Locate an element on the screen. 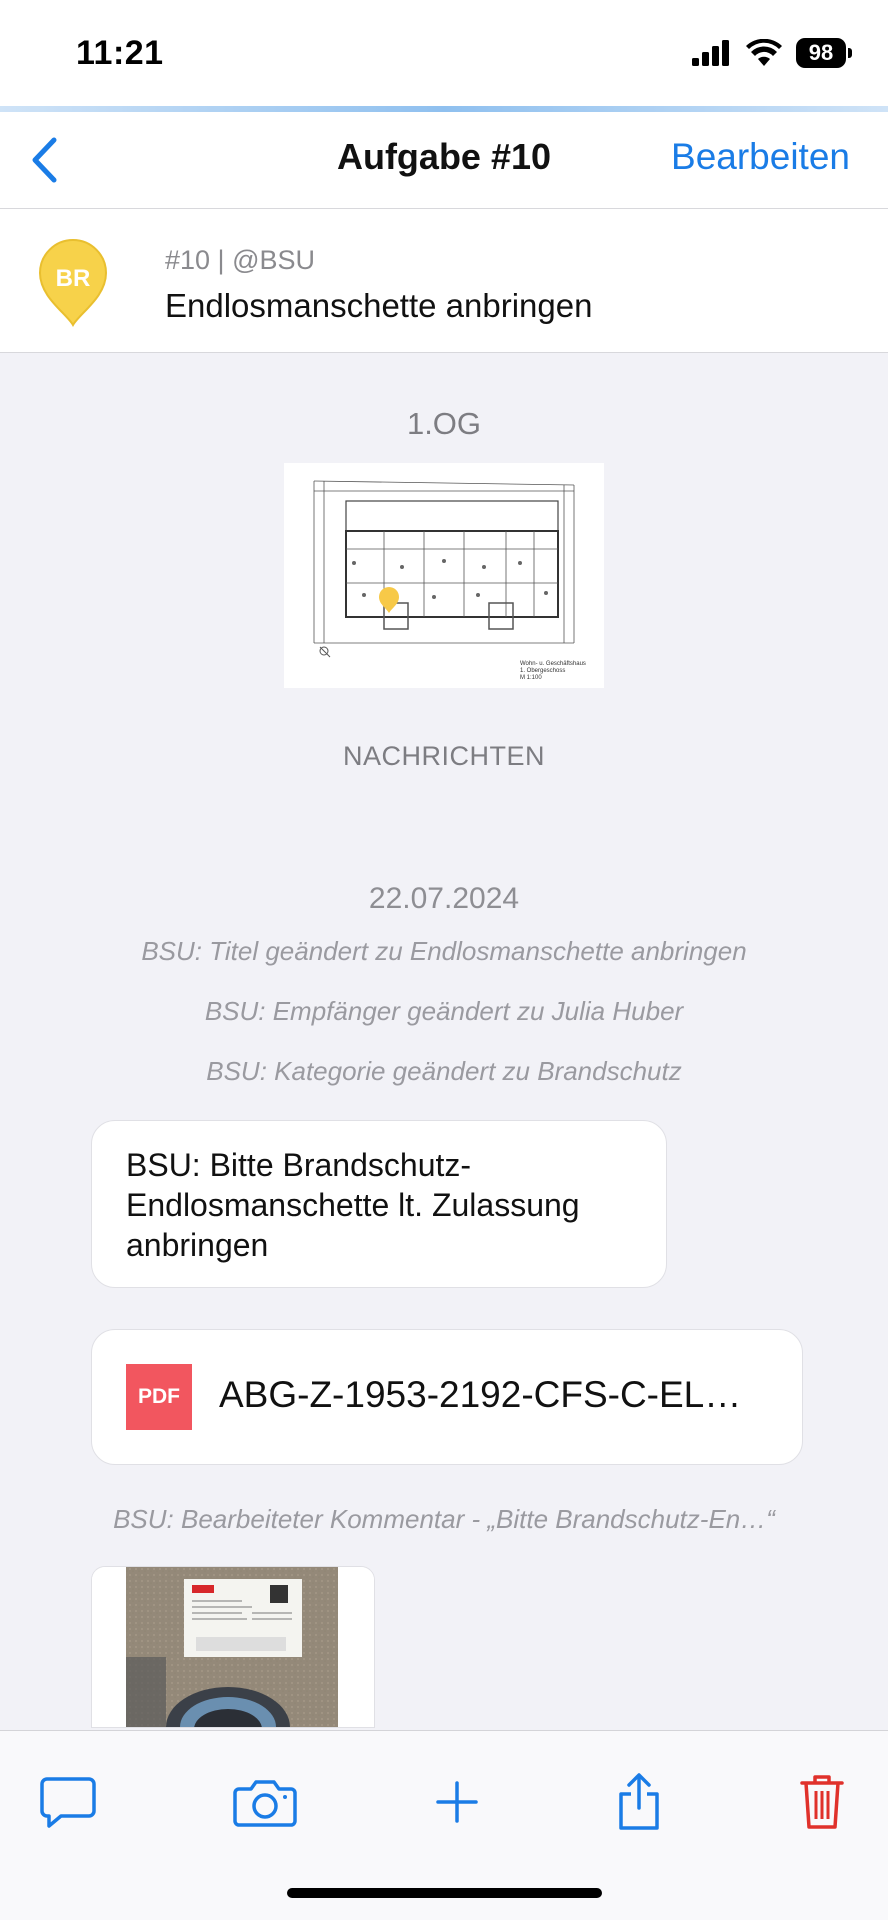 The height and width of the screenshot is (1920, 888). photo-thumbnail is located at coordinates (233, 1647).